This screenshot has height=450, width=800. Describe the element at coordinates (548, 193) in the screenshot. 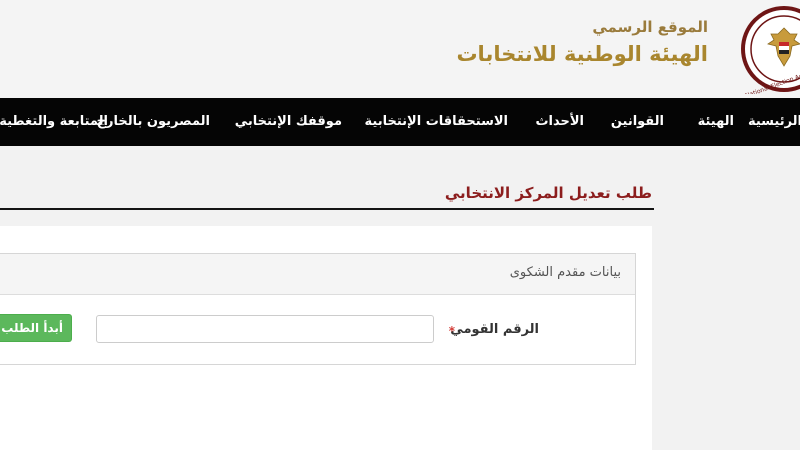

I see `page-title: طلب تعديل المركز الانتخابي` at that location.